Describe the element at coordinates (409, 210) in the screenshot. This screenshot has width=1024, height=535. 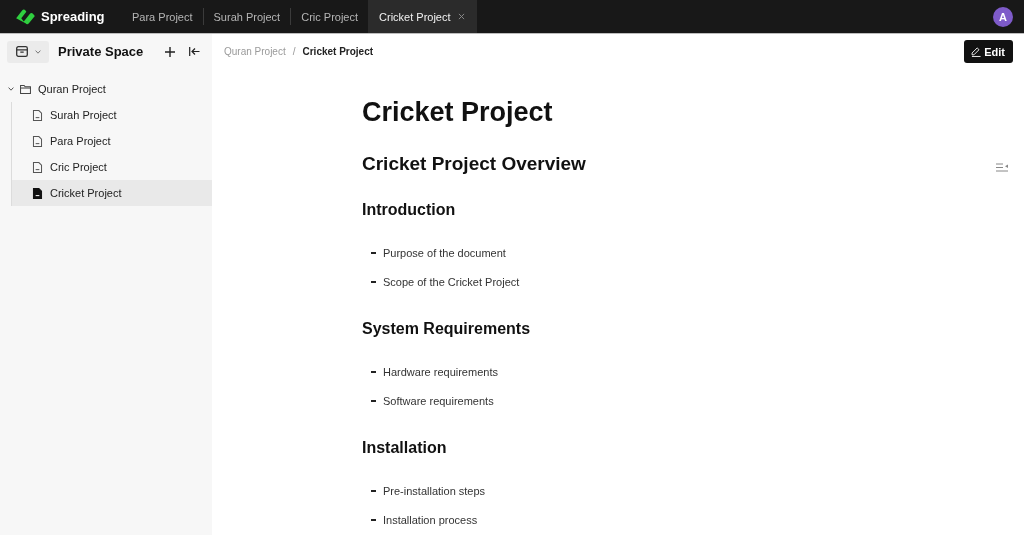
I see `subsection-heading: Introduction` at that location.